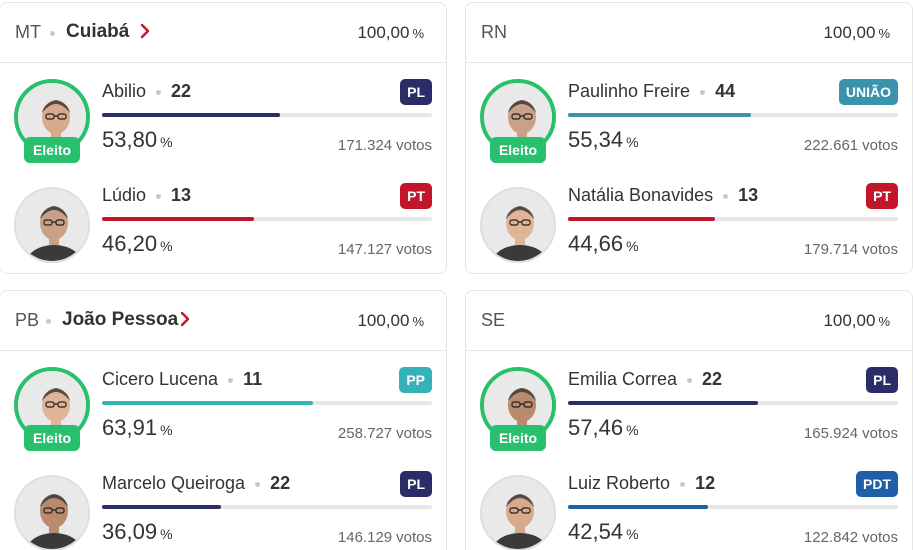 The image size is (913, 550). I want to click on candidate-row: Natália Bonavides 13 PT 44,66% 179.714 votos, so click(689, 222).